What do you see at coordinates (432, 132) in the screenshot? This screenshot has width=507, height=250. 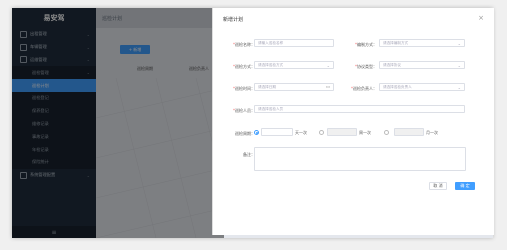 I see `cycle-month-unit: 月一次` at bounding box center [432, 132].